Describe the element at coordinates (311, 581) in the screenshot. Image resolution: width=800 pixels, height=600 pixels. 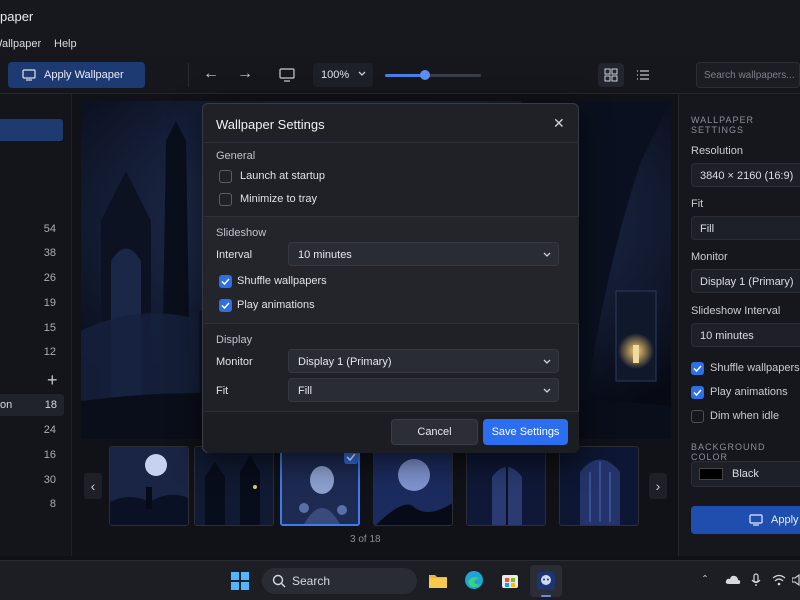
I see `taskbar-search-label: Search` at that location.